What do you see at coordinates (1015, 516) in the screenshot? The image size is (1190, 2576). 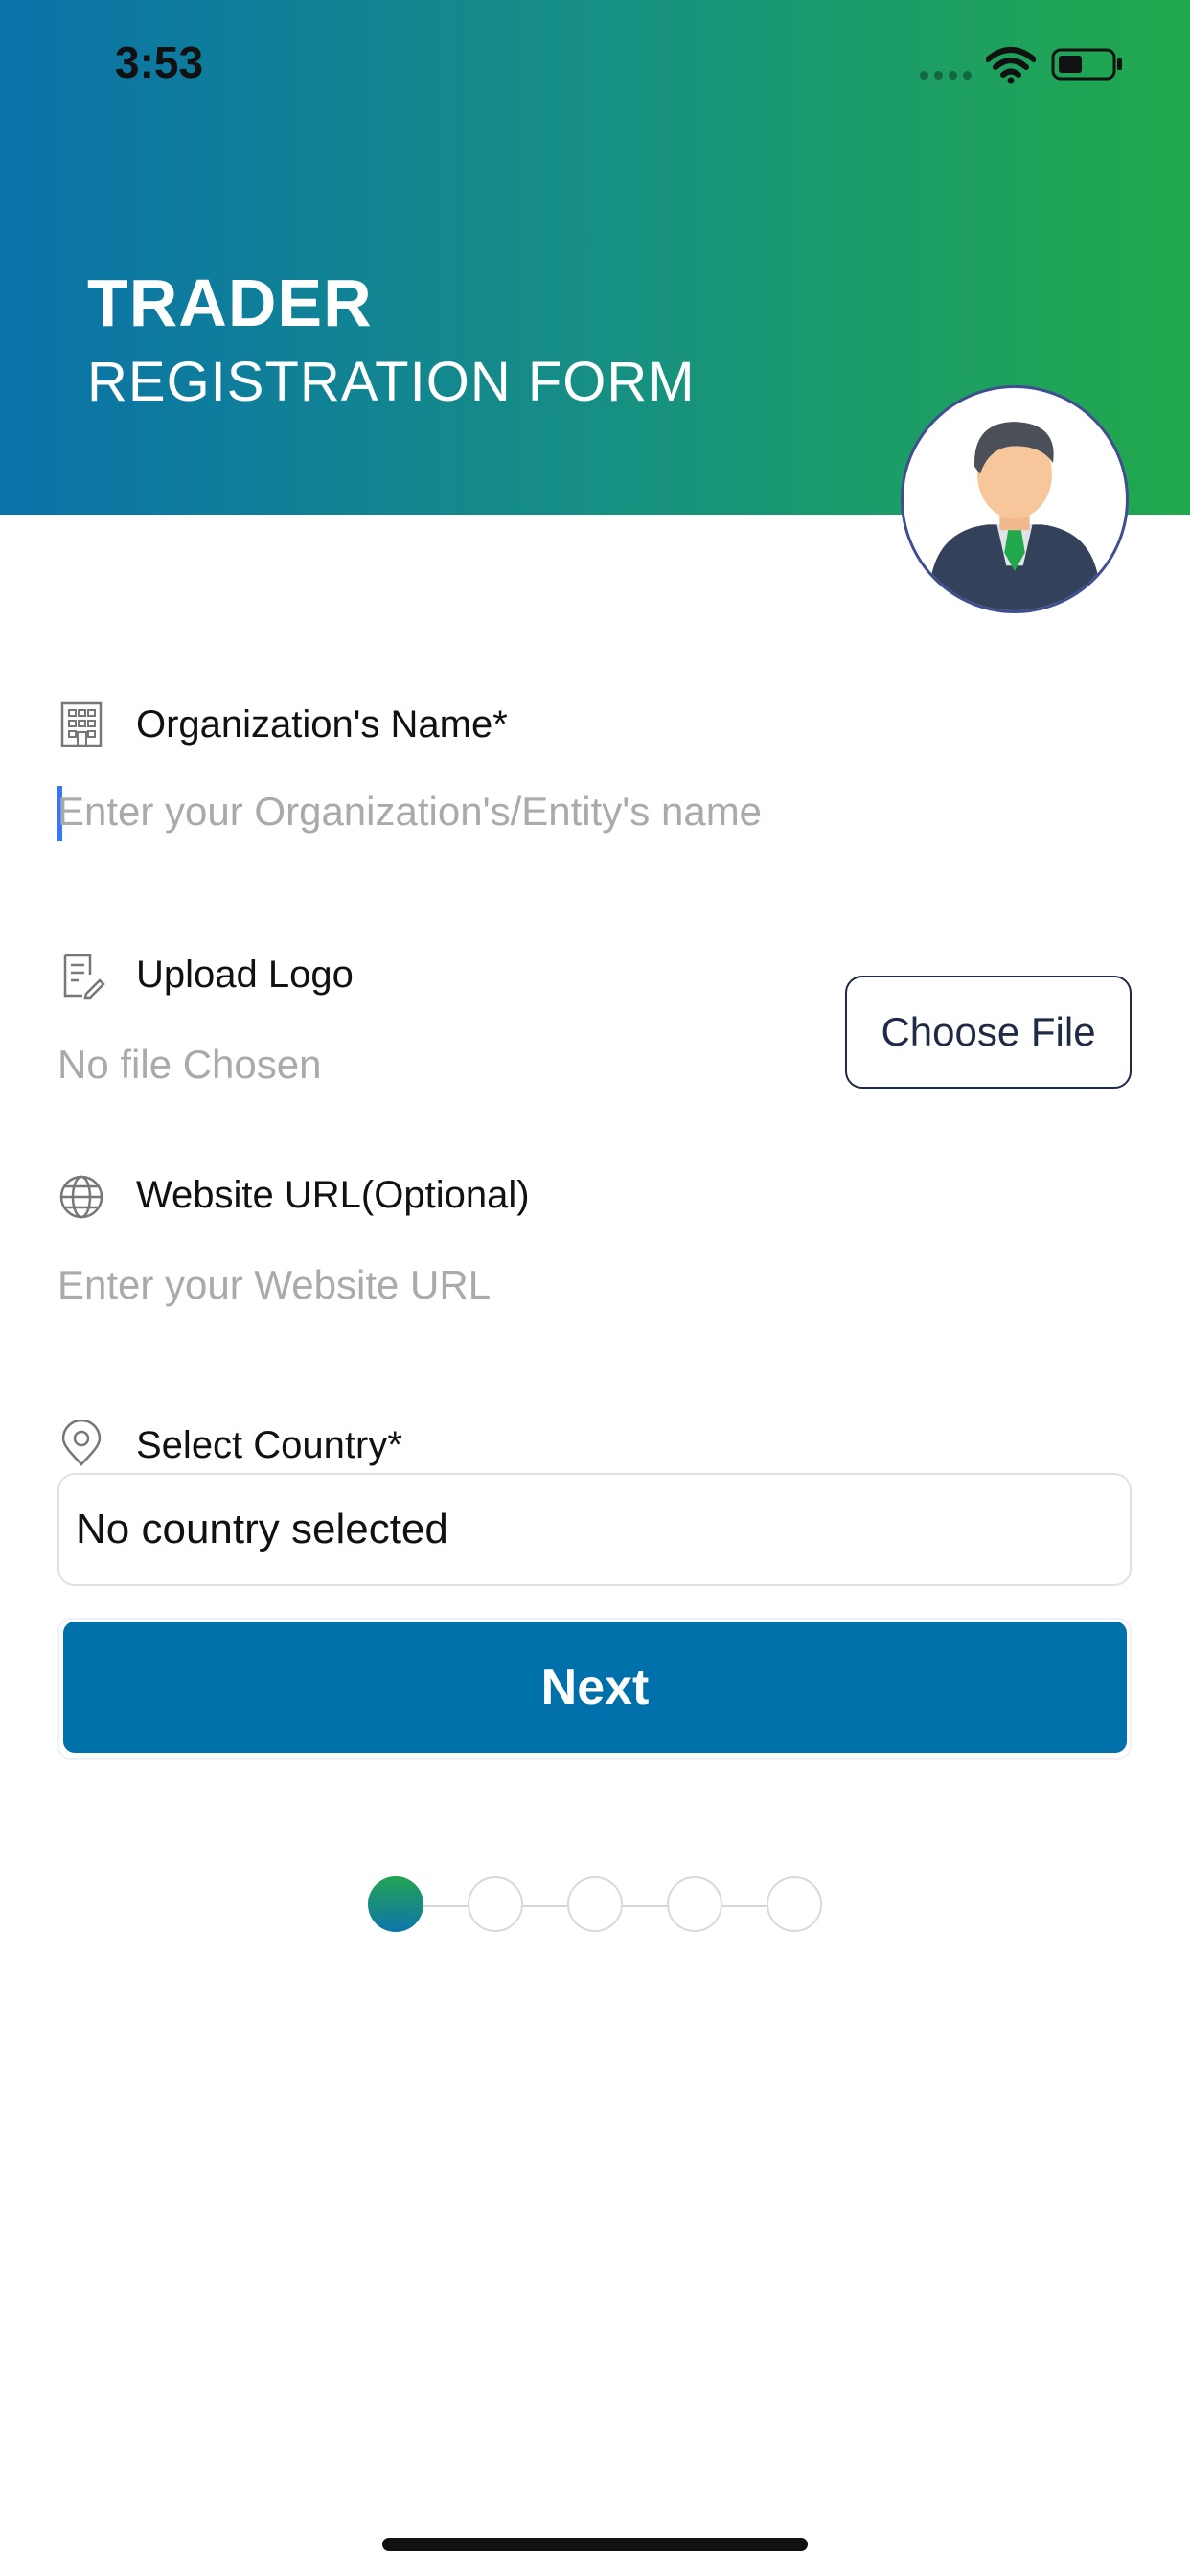 I see `businessman-avatar-icon` at bounding box center [1015, 516].